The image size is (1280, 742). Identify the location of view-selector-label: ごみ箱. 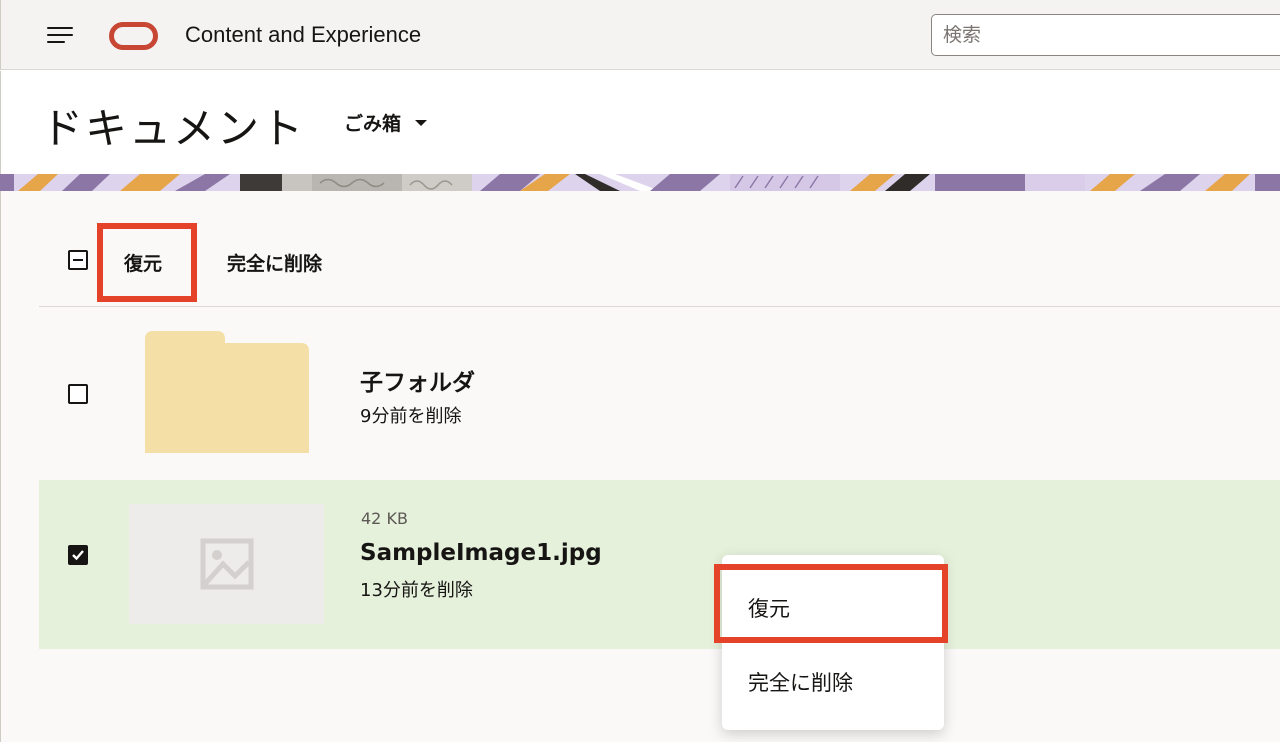
(373, 124).